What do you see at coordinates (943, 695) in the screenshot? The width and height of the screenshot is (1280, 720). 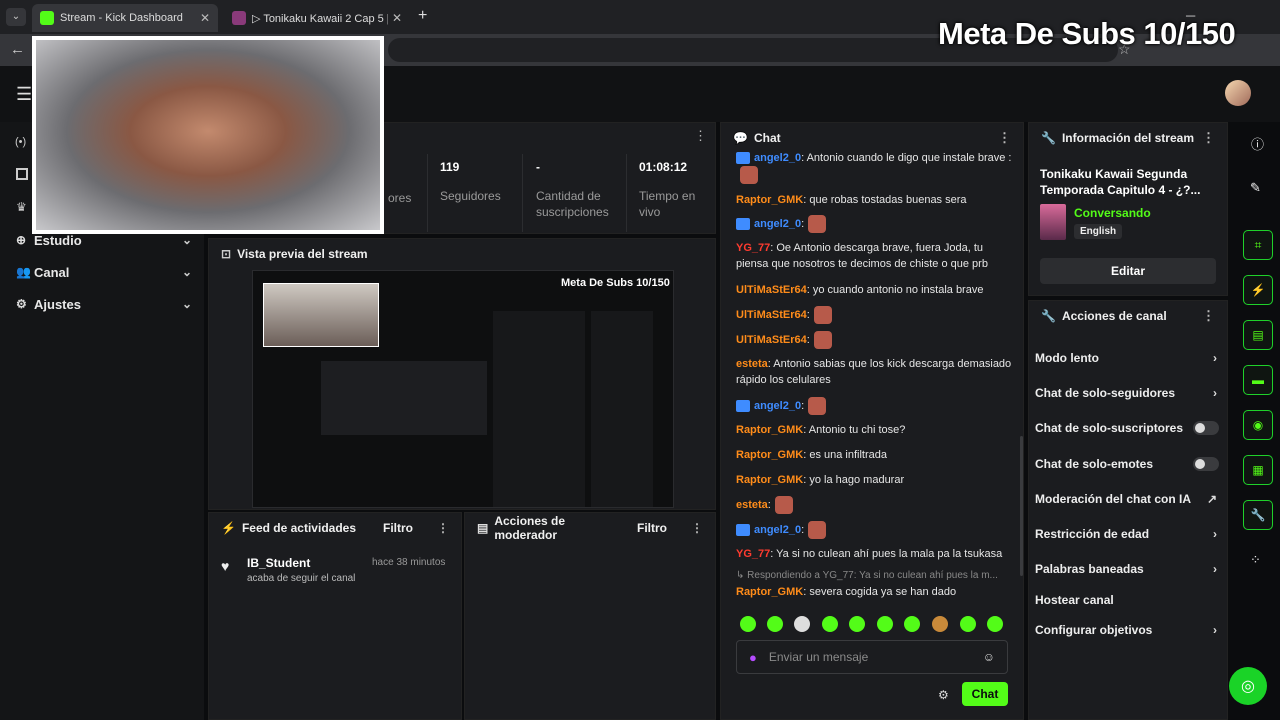 I see `chat-settings-icon: ⚙` at bounding box center [943, 695].